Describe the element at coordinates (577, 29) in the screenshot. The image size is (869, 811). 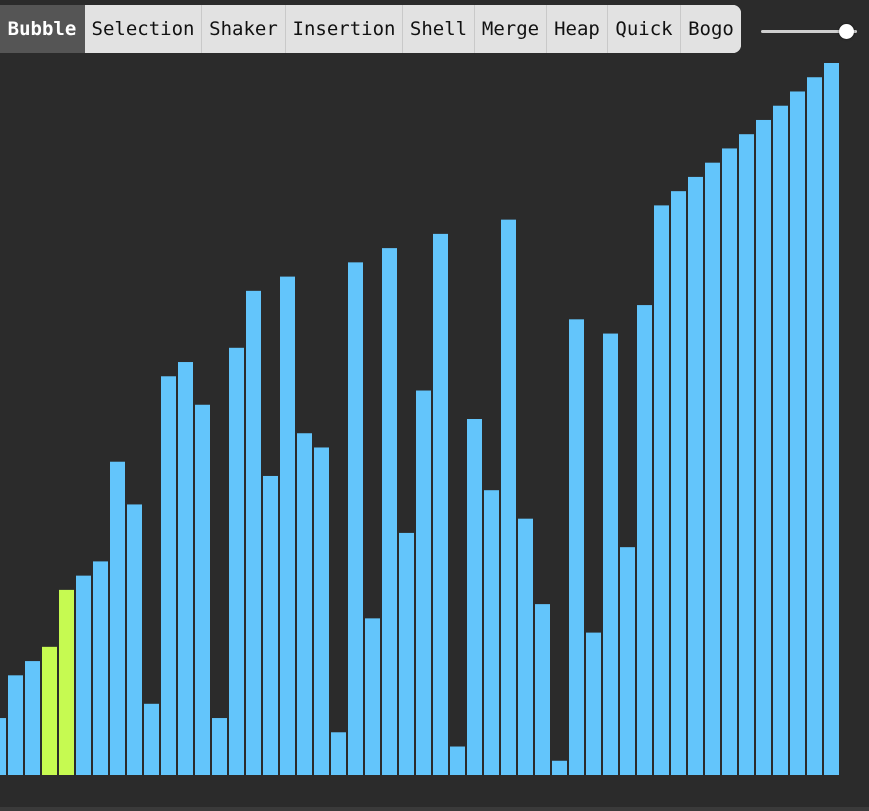
I see `tab-heap: Heap` at that location.